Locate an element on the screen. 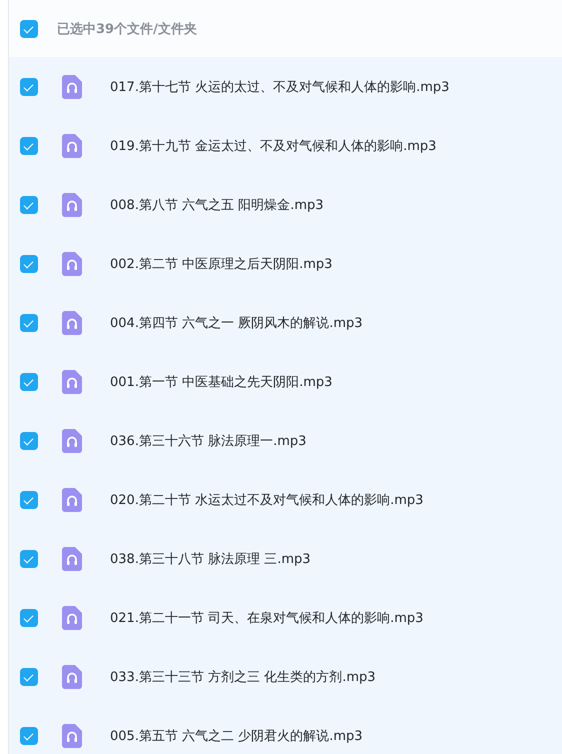 This screenshot has width=562, height=754. file-name: 021.第二十一节 司天、在泉对气候和人体的影响.mp3 is located at coordinates (267, 618).